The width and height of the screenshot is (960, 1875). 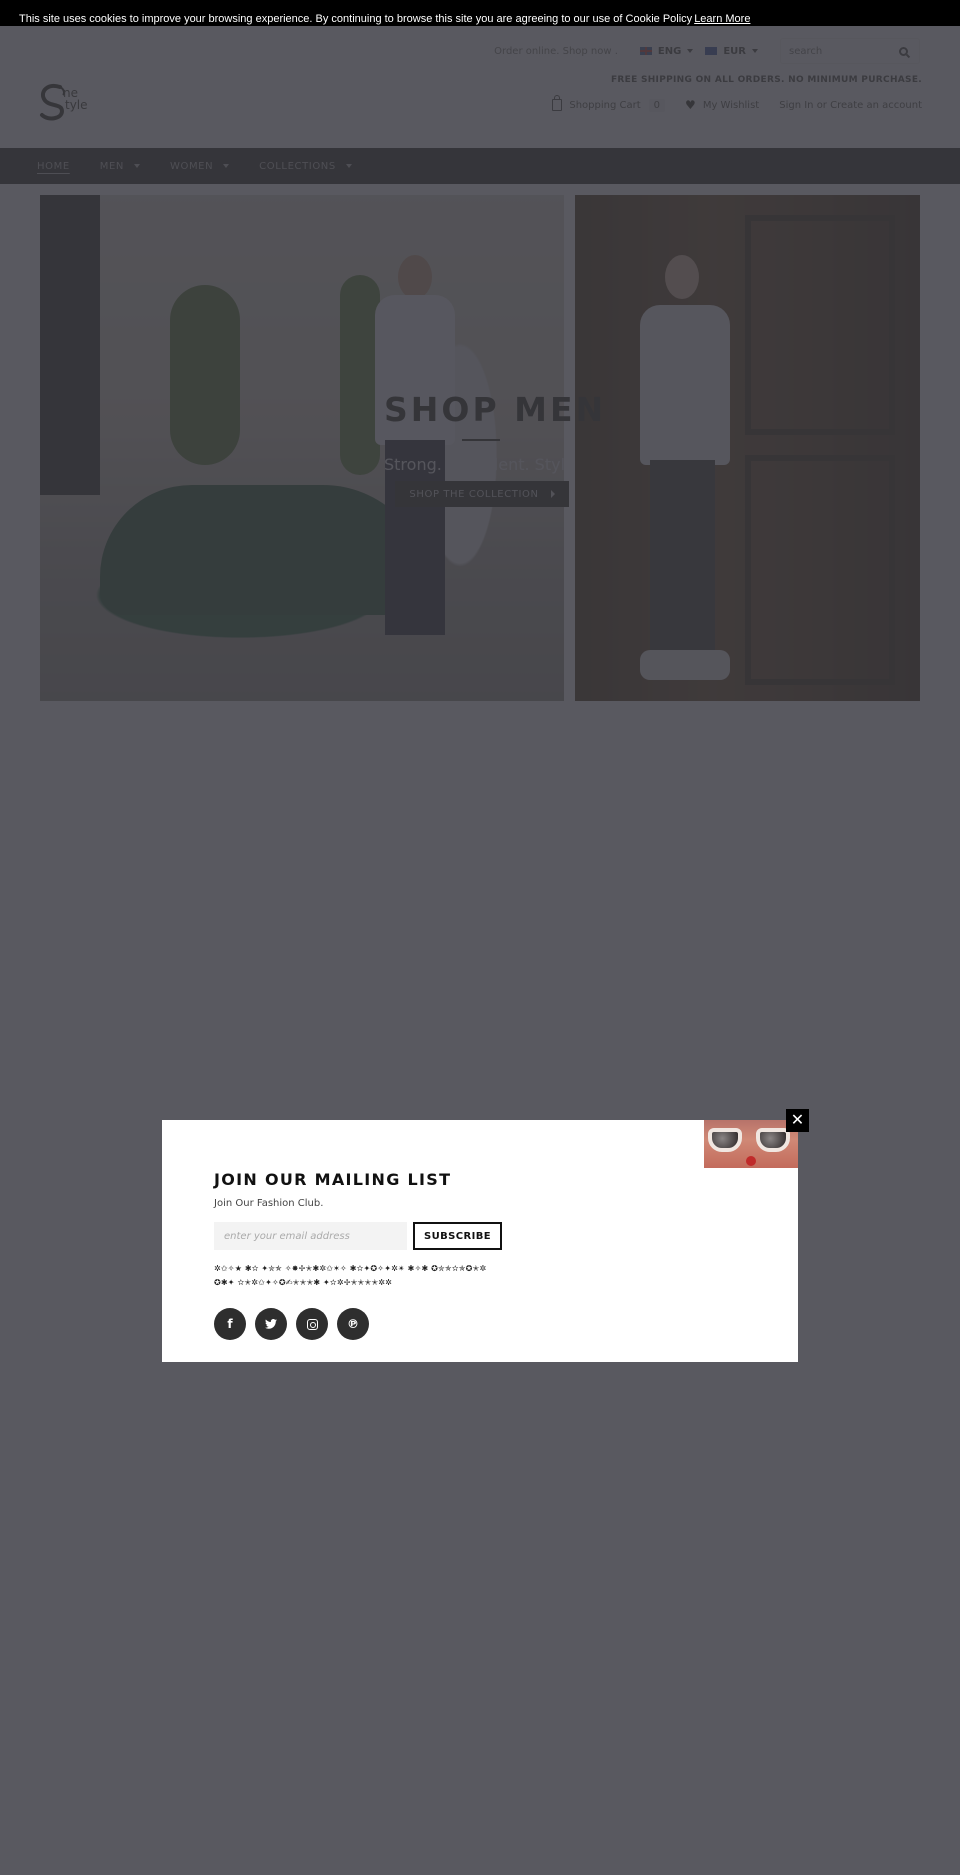 I want to click on instagram-icon, so click(x=312, y=1324).